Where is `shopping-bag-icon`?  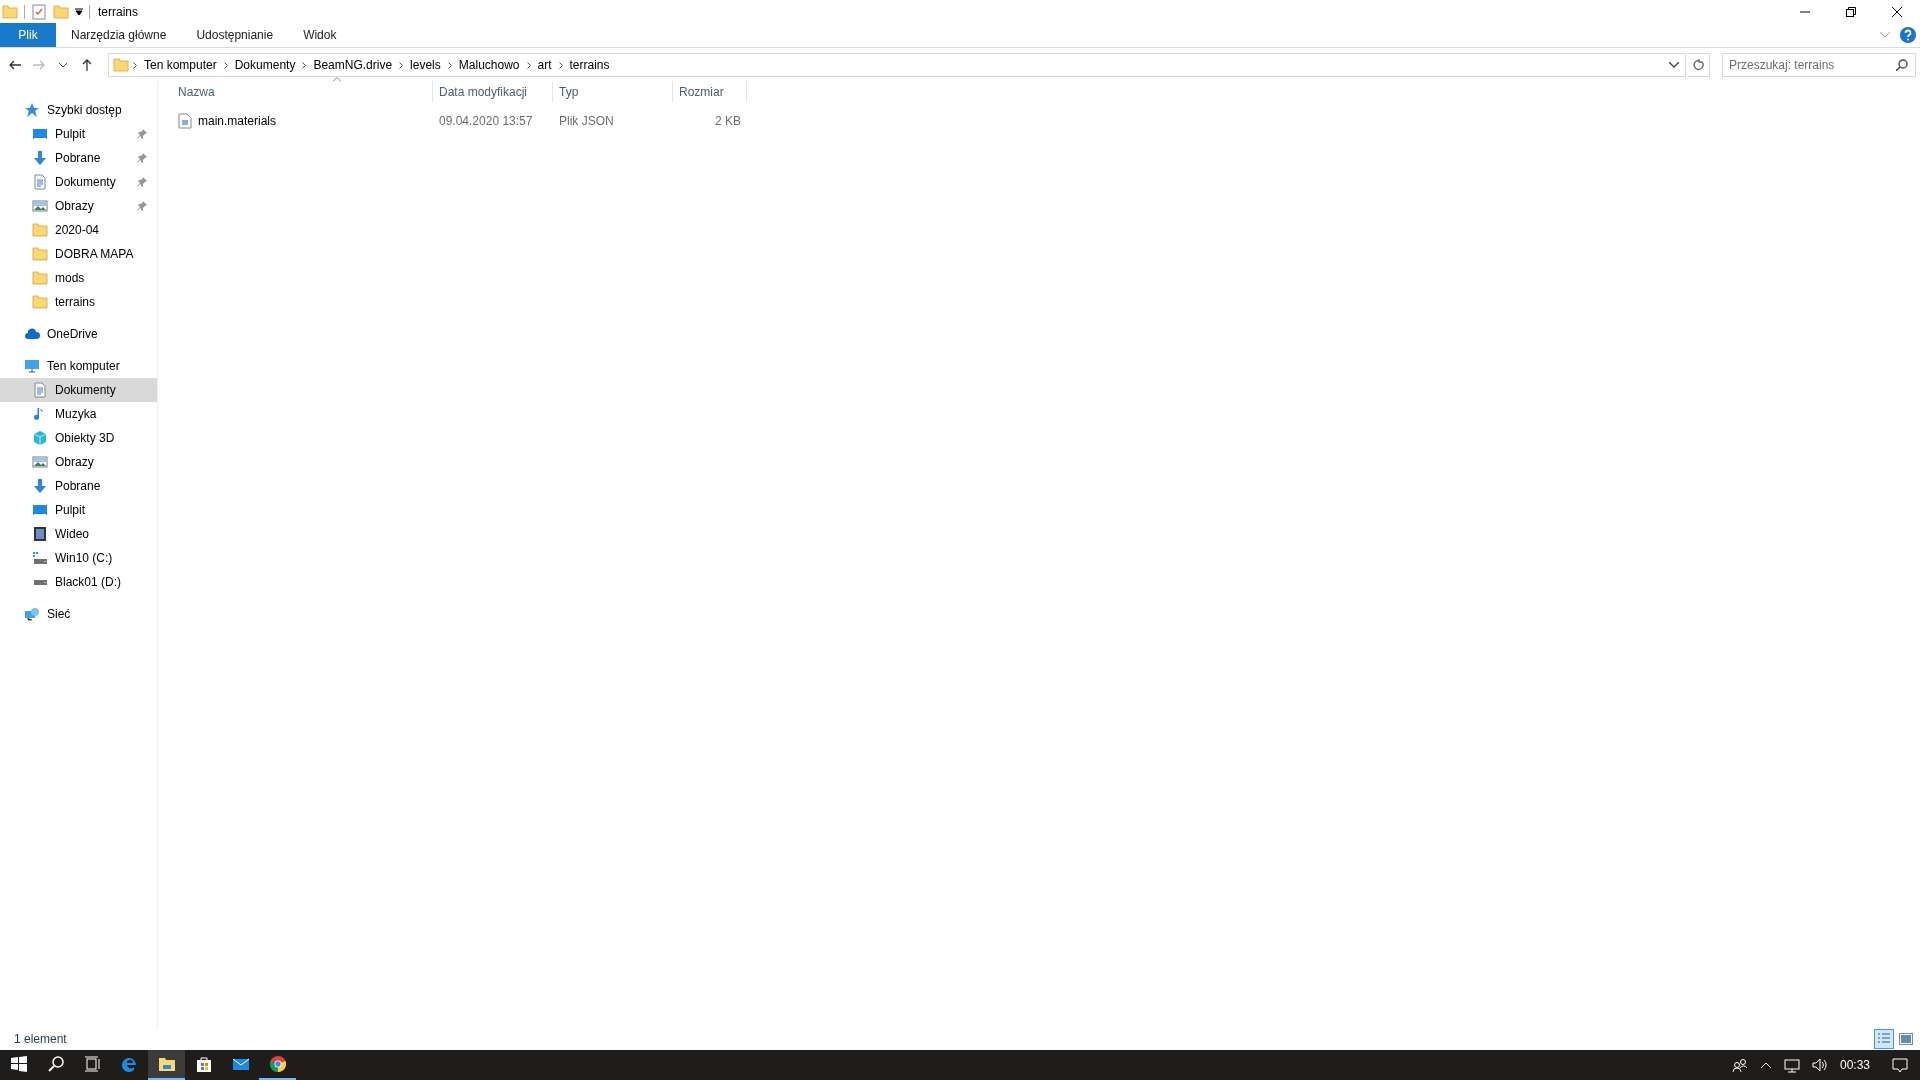
shopping-bag-icon is located at coordinates (203, 1064).